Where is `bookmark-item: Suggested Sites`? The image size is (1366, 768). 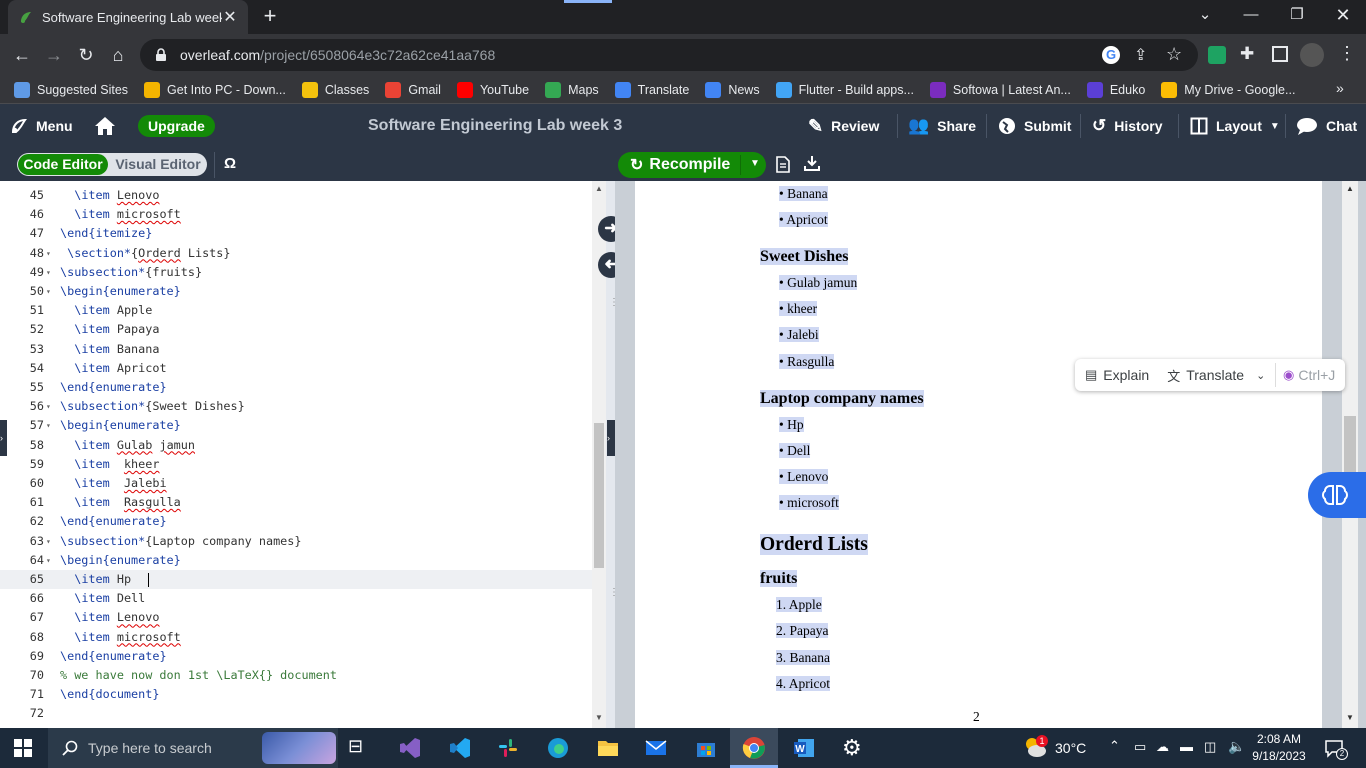 bookmark-item: Suggested Sites is located at coordinates (71, 89).